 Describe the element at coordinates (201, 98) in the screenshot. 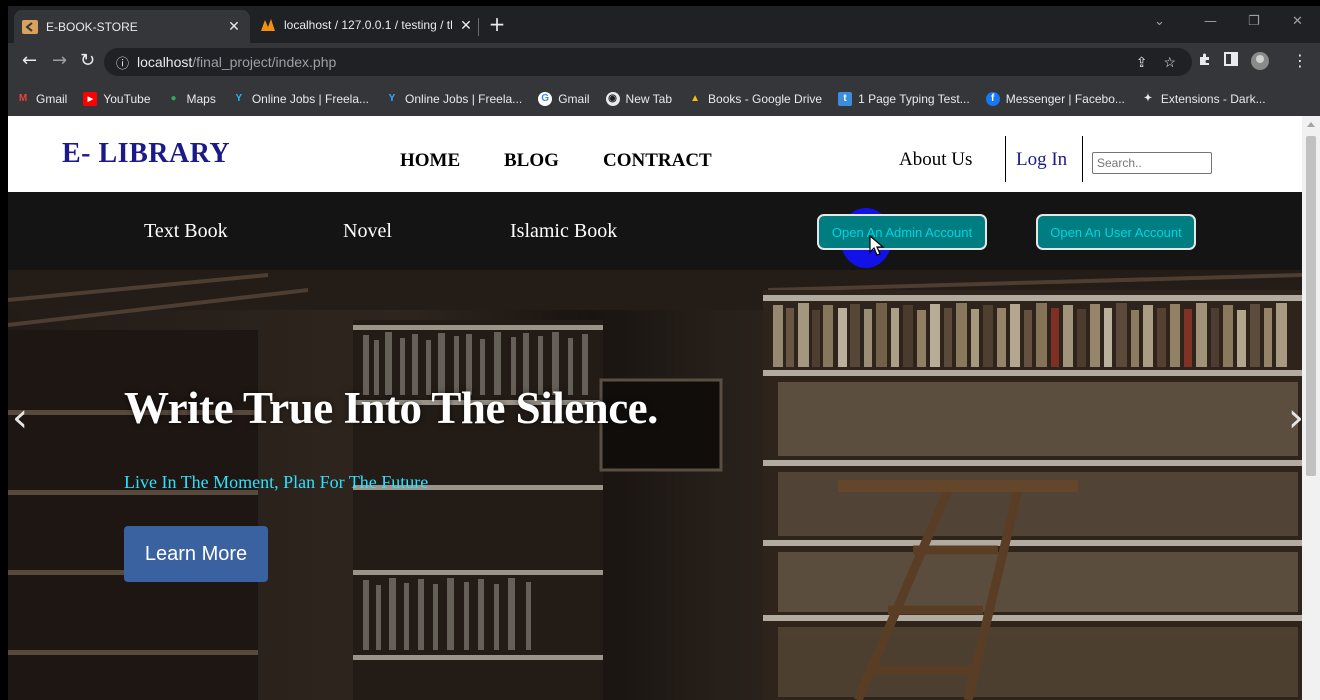

I see `bookmark-label: Maps` at that location.